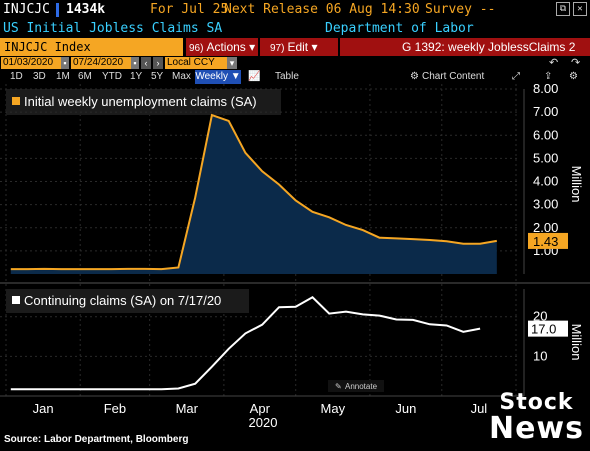  What do you see at coordinates (465, 47) in the screenshot?
I see `chart-name-label: G 1392: weekly JoblessClaims 2` at bounding box center [465, 47].